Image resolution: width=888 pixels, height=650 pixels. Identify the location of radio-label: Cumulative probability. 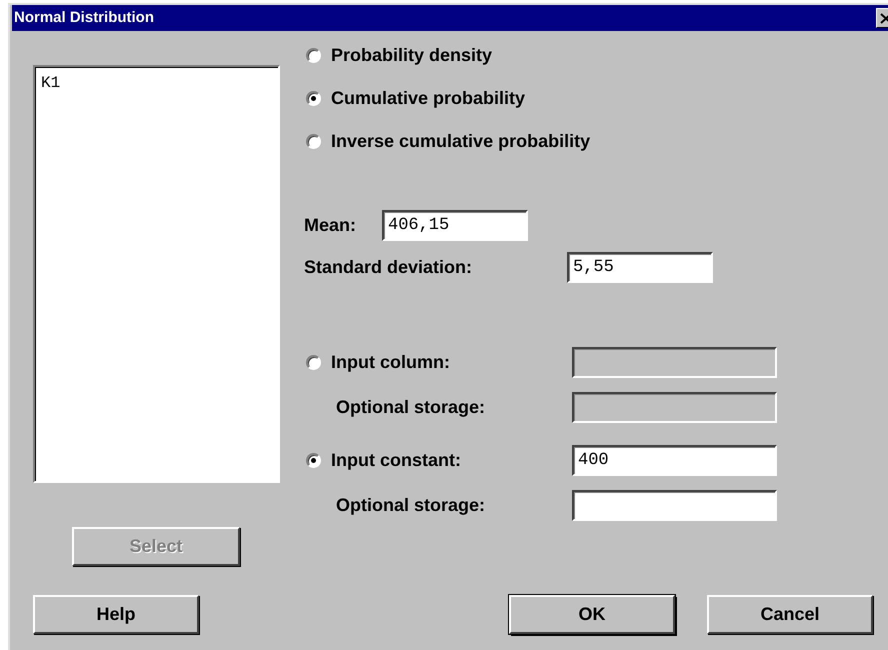
(428, 98).